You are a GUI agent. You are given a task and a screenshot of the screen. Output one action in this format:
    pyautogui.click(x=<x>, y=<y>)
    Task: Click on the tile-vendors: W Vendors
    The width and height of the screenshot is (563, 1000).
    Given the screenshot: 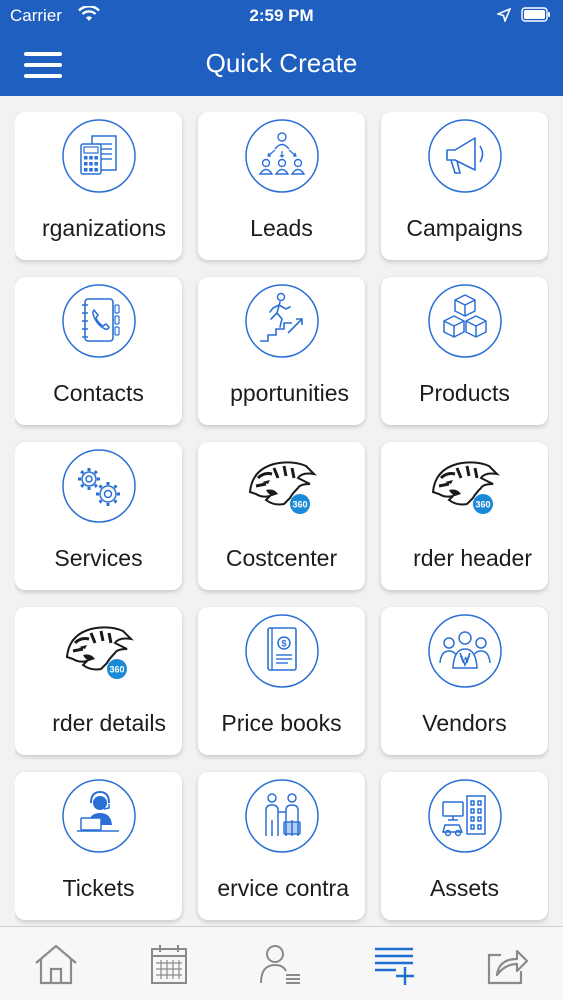 What is the action you would take?
    pyautogui.click(x=464, y=681)
    